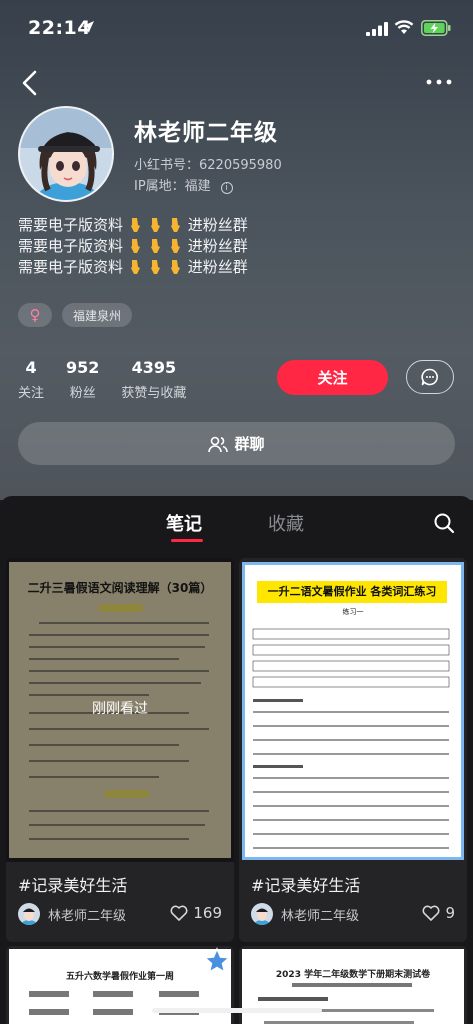 The image size is (473, 1024). Describe the element at coordinates (82, 393) in the screenshot. I see `stat-followers-label: 粉丝` at that location.